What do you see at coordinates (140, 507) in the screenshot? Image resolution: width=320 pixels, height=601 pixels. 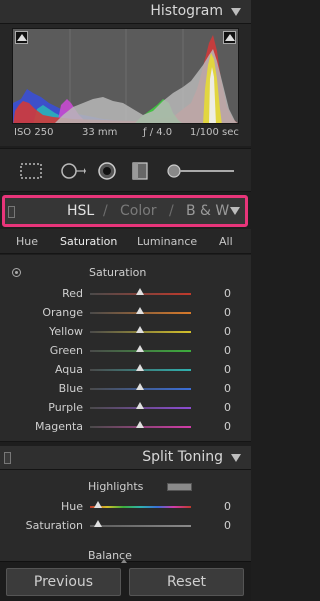 I see `split-hue-slider-track` at bounding box center [140, 507].